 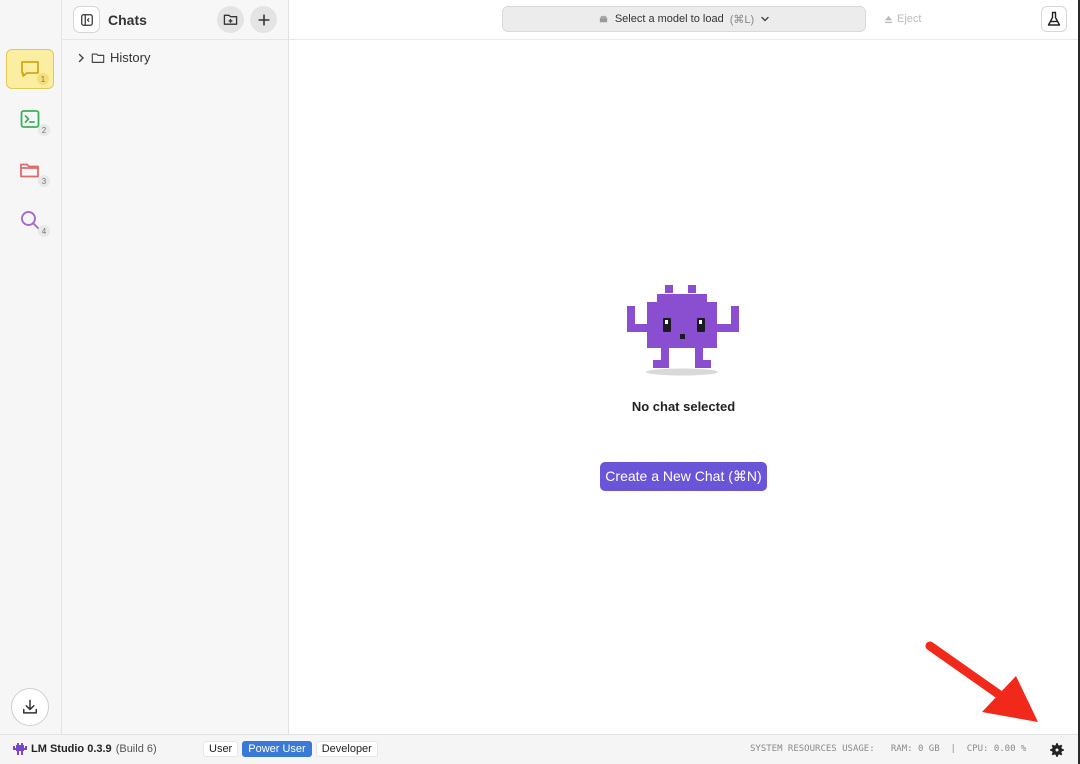 I want to click on rail-badge: 4, so click(x=44, y=231).